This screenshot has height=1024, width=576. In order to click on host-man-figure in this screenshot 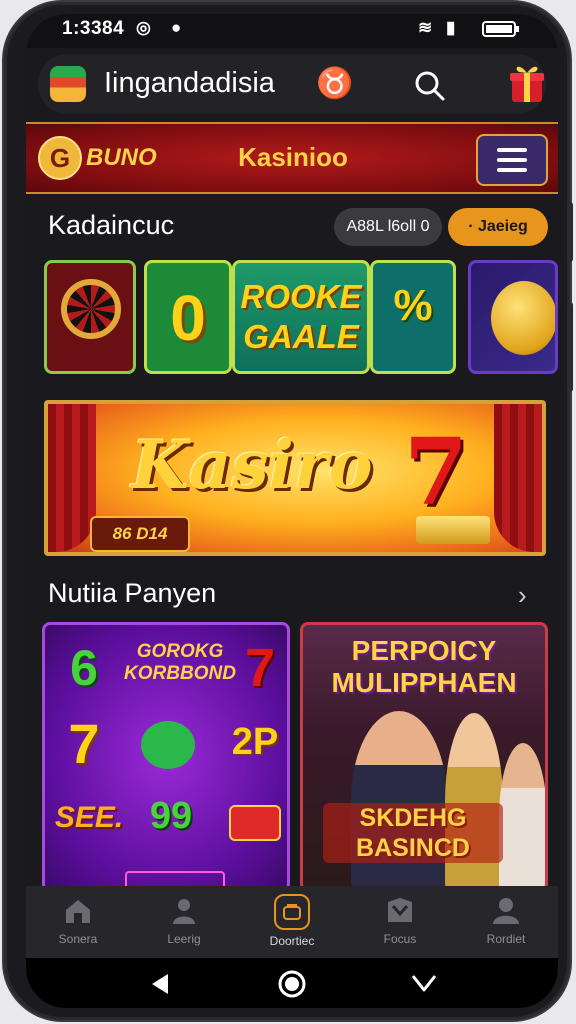, I will do `click(399, 800)`.